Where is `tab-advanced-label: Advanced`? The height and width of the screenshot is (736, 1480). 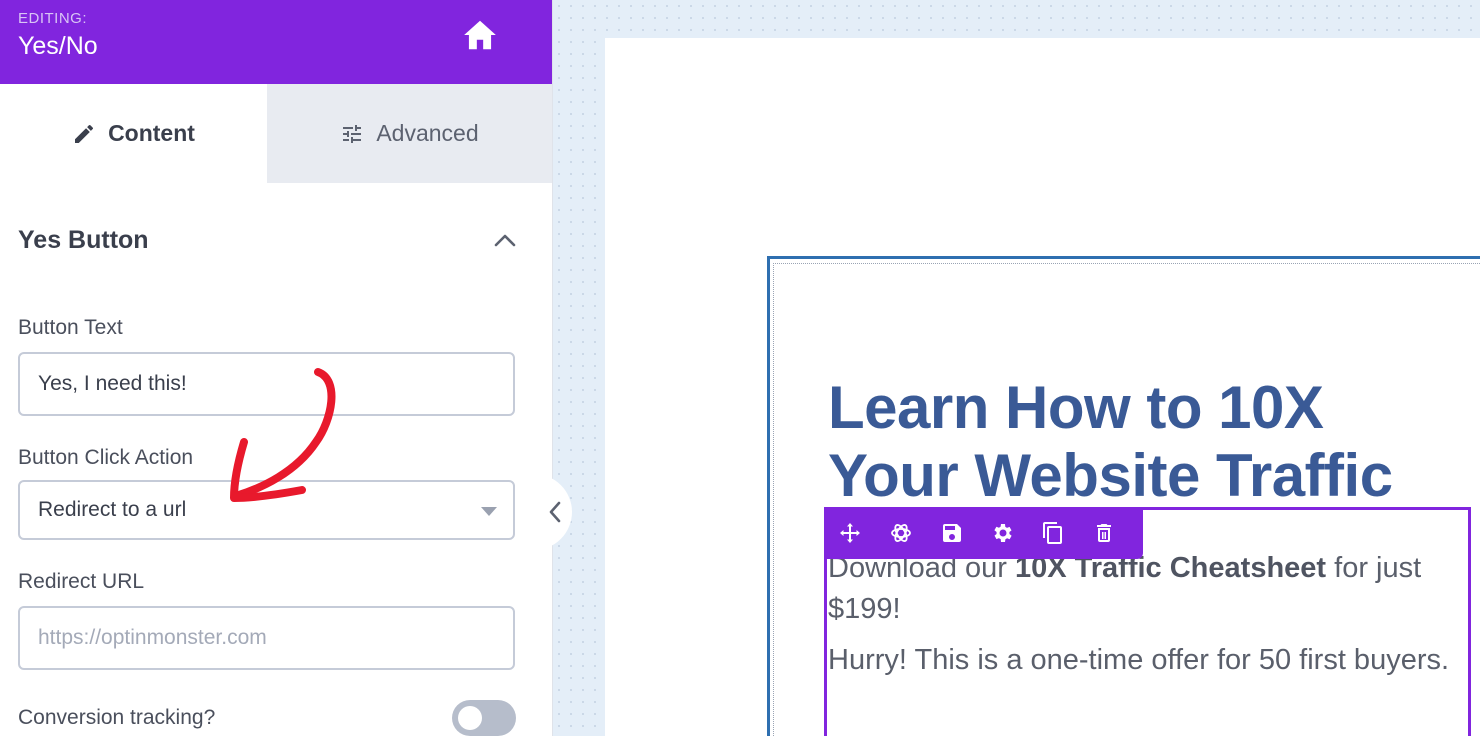
tab-advanced-label: Advanced is located at coordinates (427, 133).